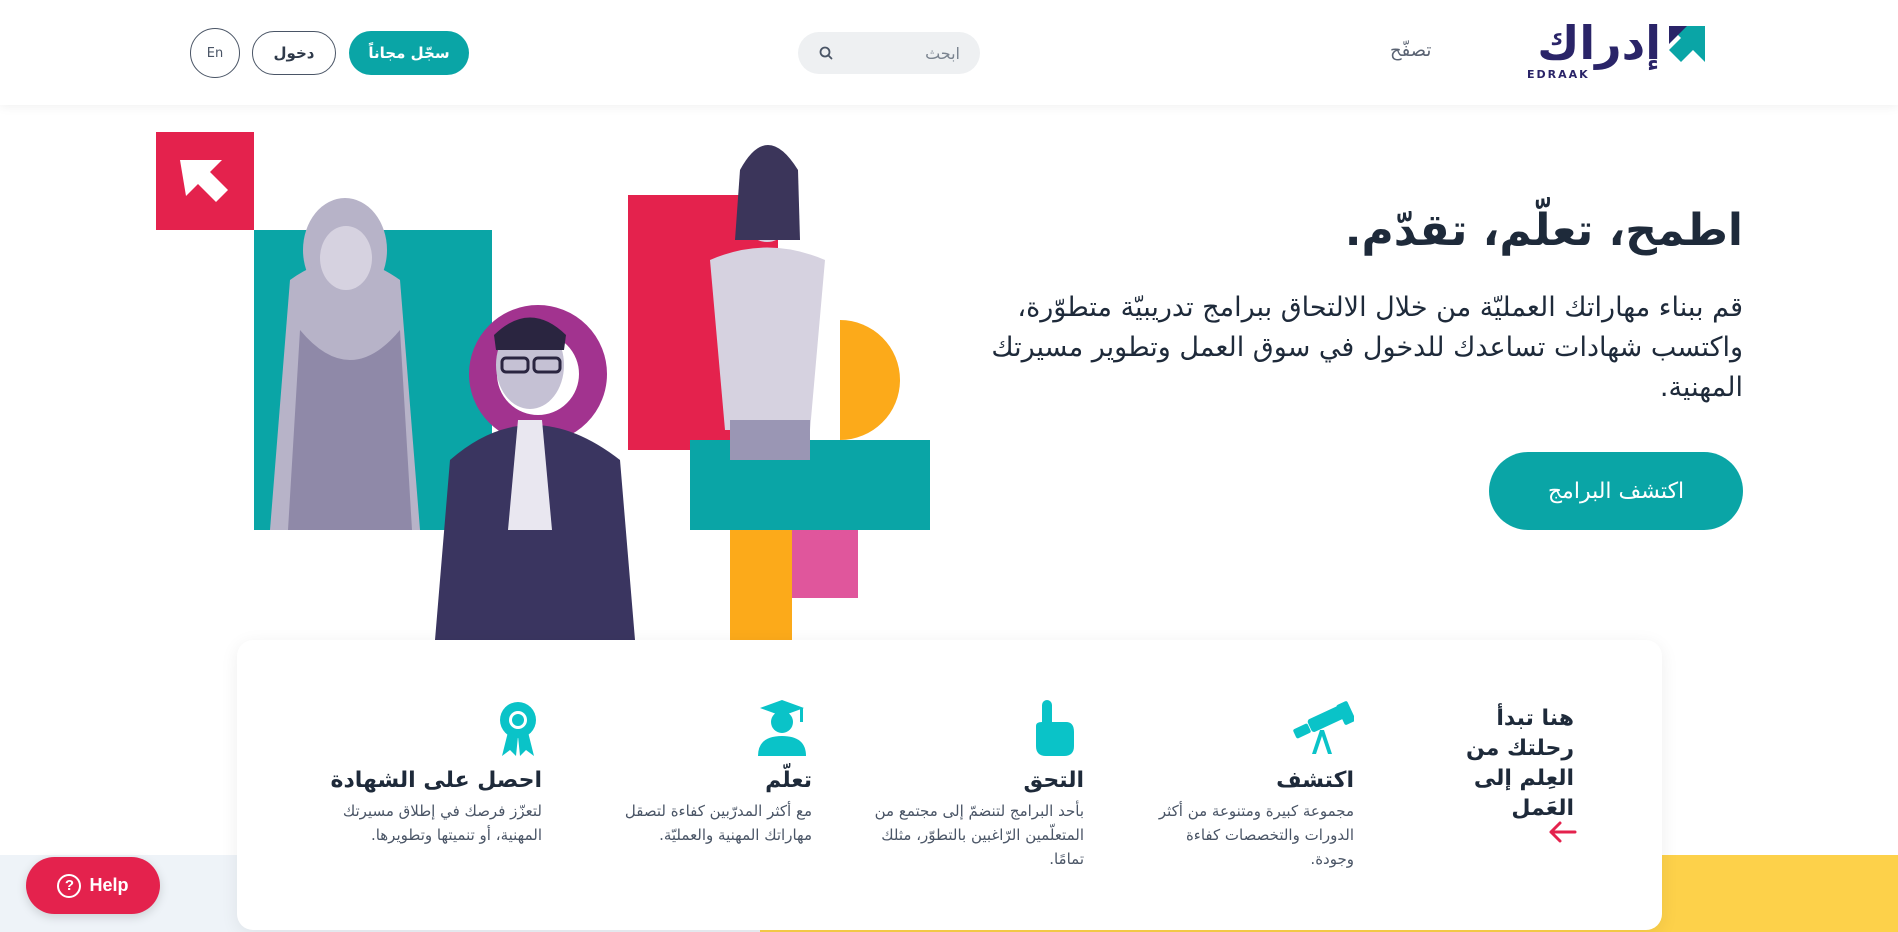 The image size is (1898, 932). What do you see at coordinates (1558, 74) in the screenshot?
I see `logo-subtitle: EDRAAK` at bounding box center [1558, 74].